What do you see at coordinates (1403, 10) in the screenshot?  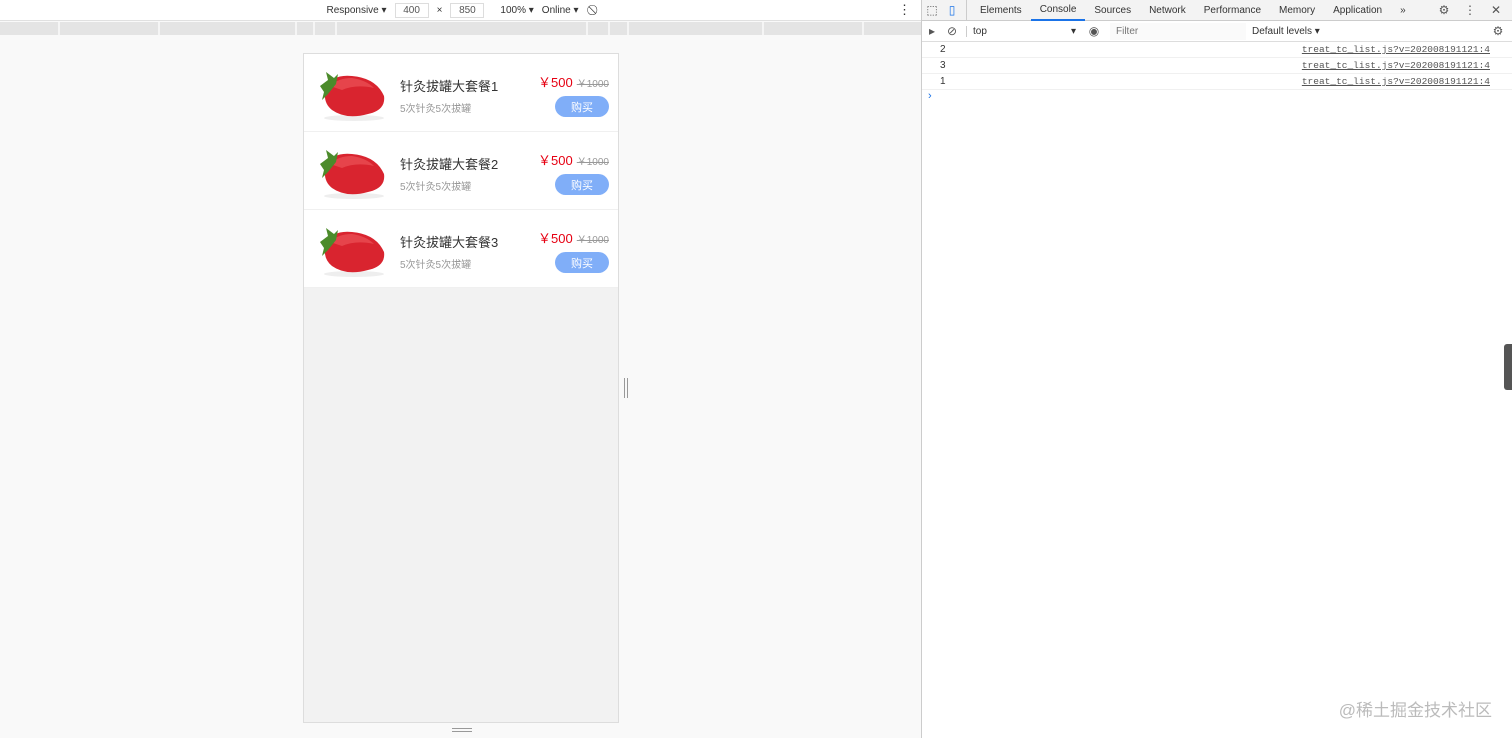 I see `more-tabs-button: »` at bounding box center [1403, 10].